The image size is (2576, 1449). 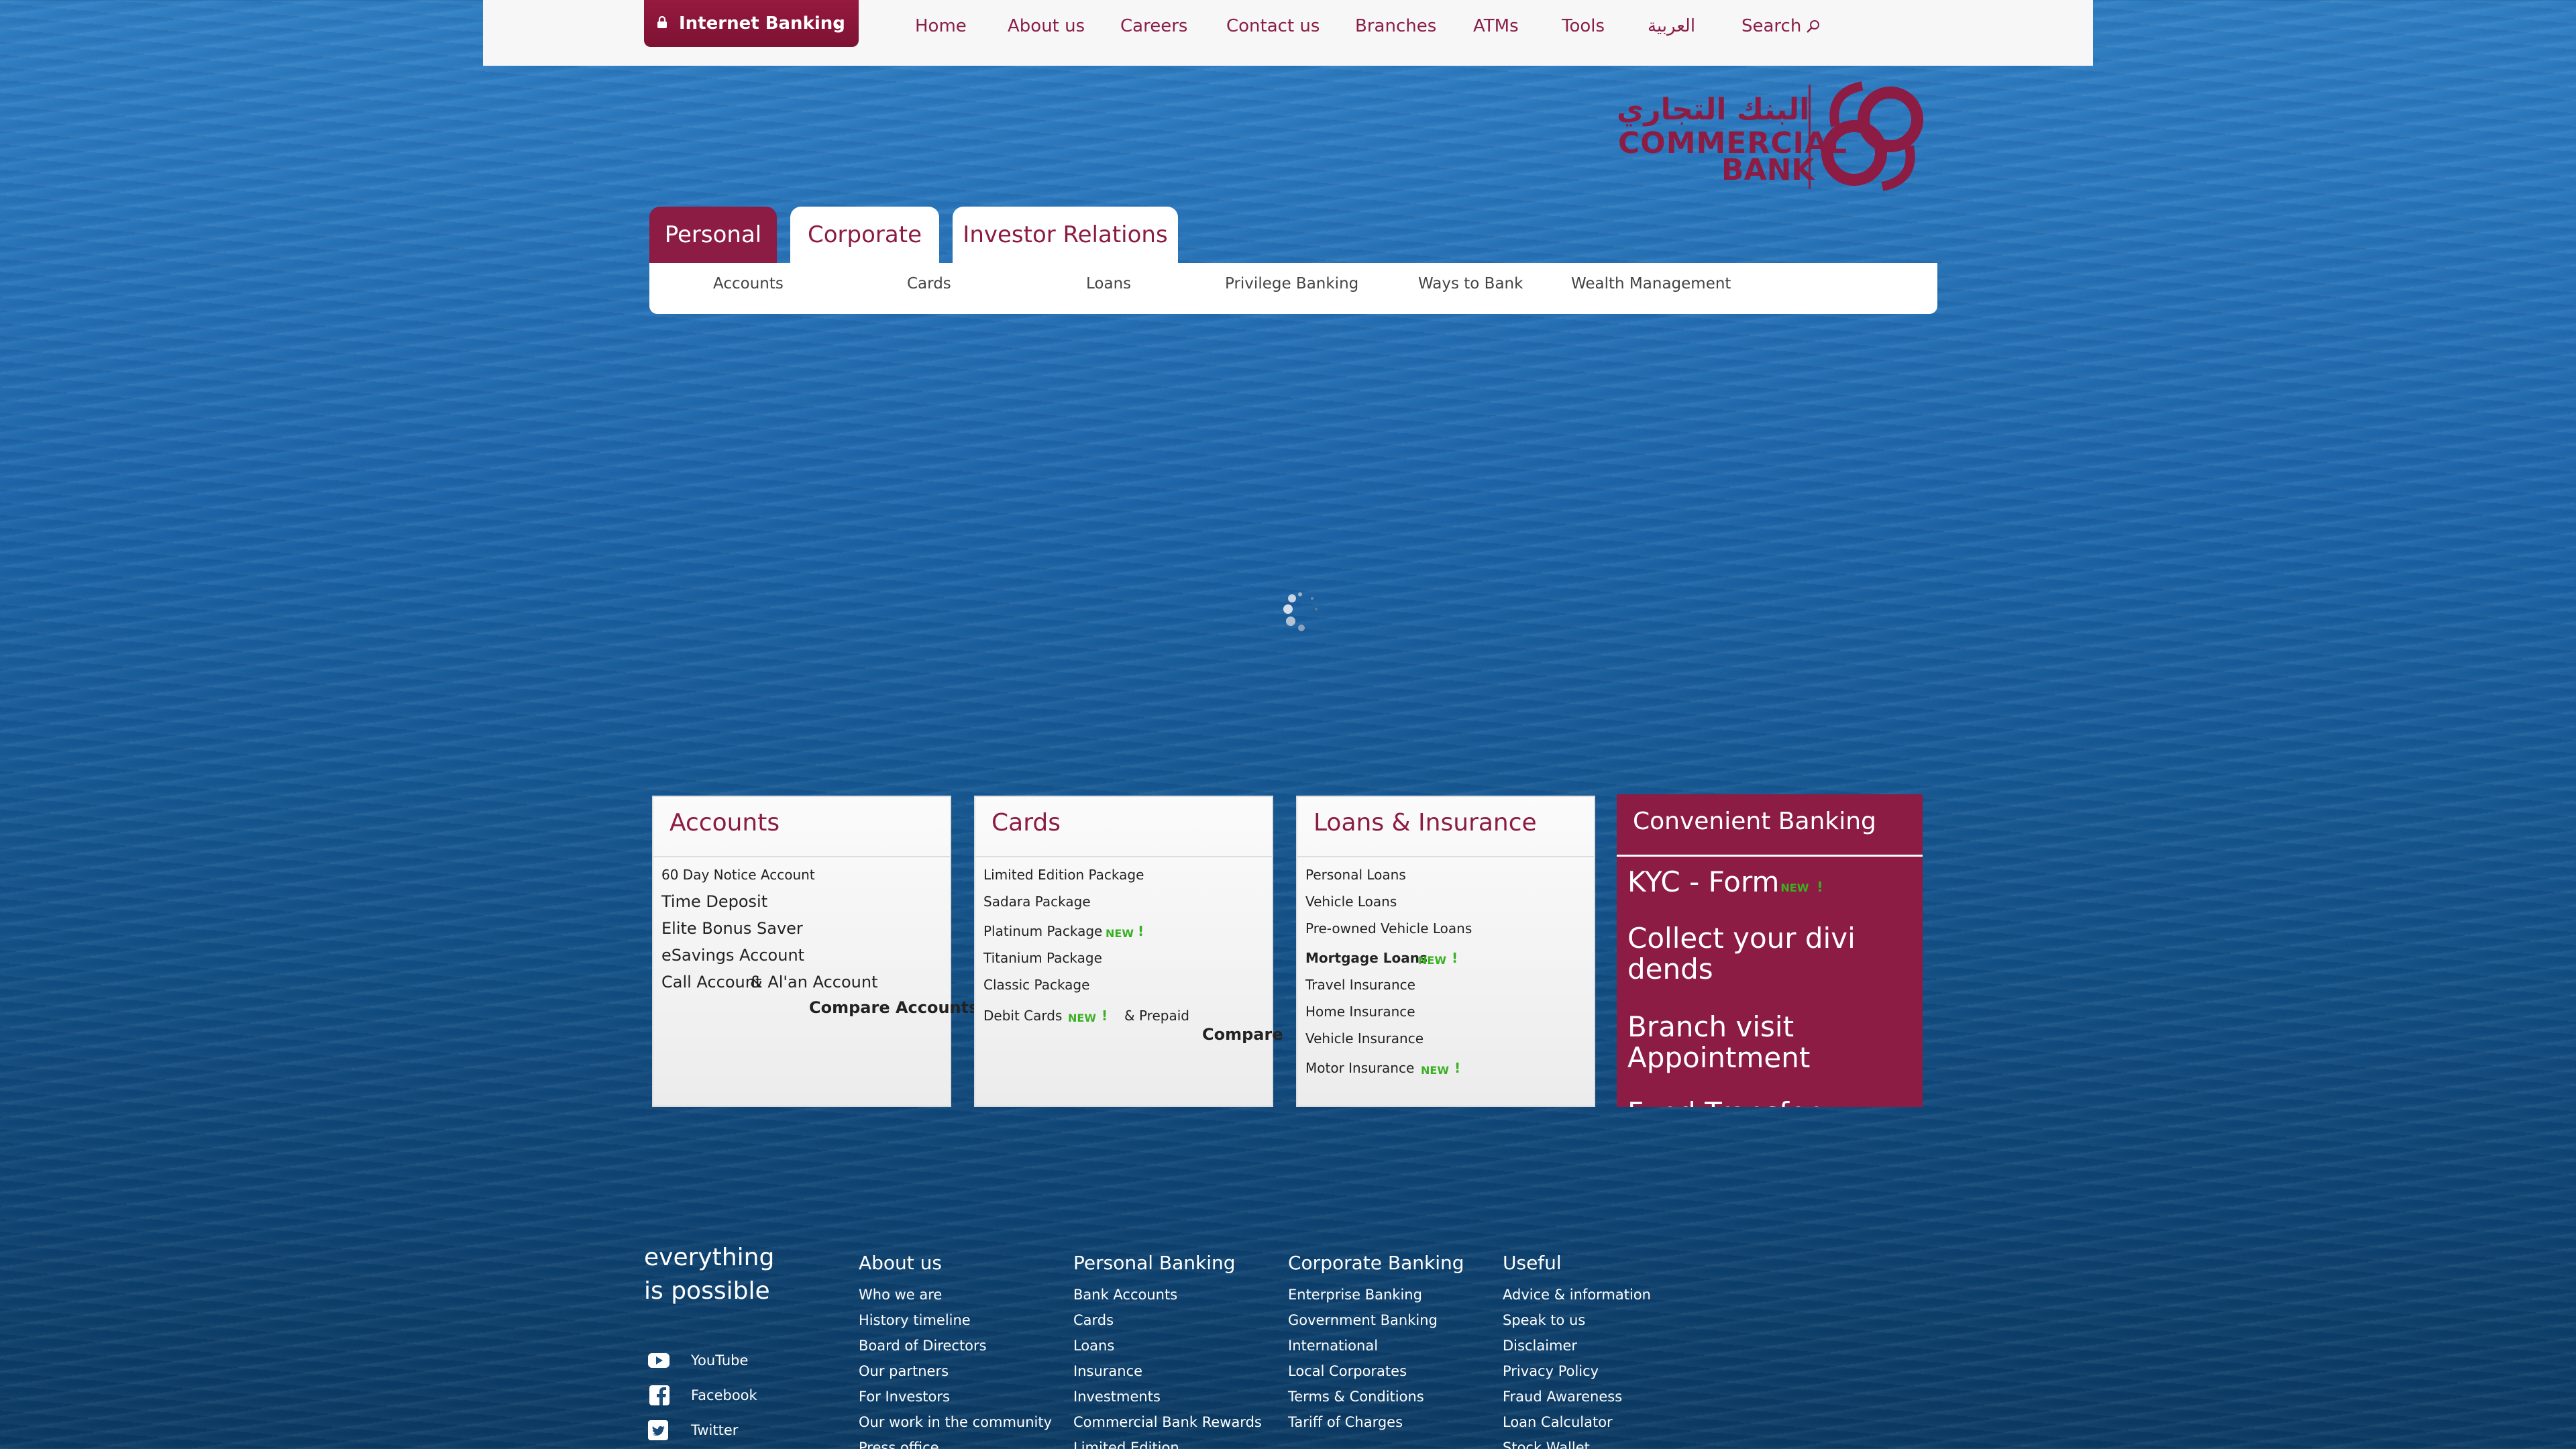 What do you see at coordinates (899, 1444) in the screenshot?
I see `footer-link: Press office` at bounding box center [899, 1444].